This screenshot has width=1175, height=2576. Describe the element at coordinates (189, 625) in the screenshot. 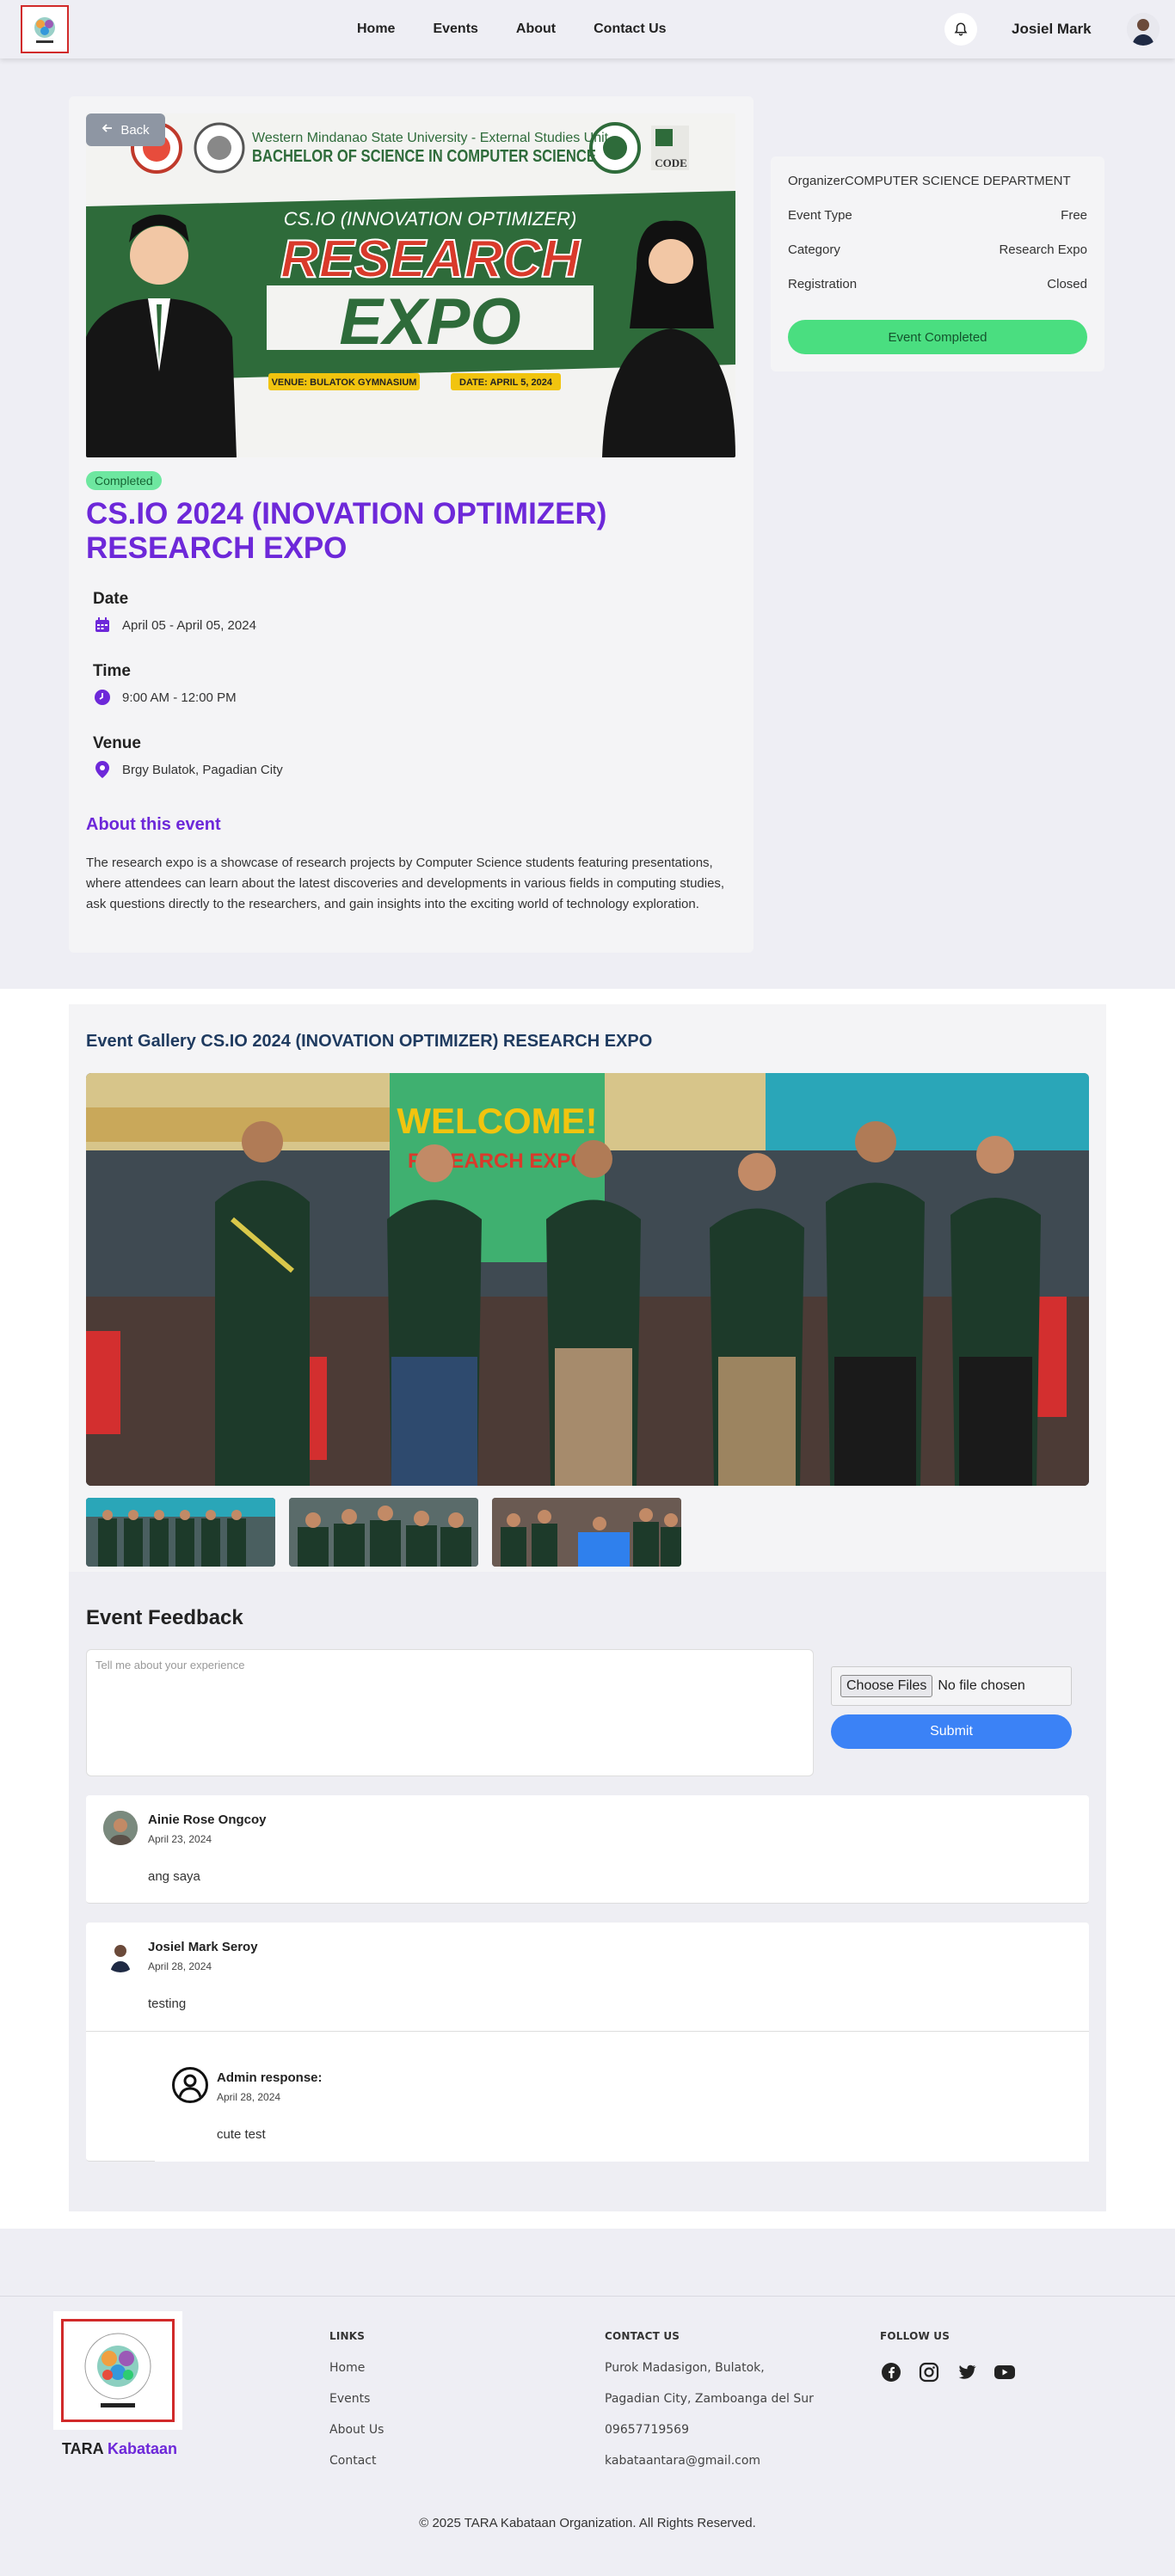

I see `date-value: April 05 - April 05, 2024` at that location.